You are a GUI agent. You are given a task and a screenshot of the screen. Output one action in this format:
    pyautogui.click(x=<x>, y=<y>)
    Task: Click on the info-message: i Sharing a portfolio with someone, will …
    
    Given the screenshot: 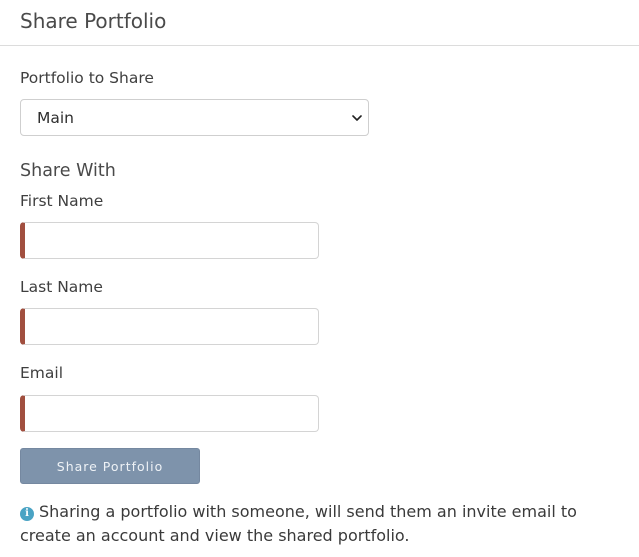 What is the action you would take?
    pyautogui.click(x=310, y=524)
    